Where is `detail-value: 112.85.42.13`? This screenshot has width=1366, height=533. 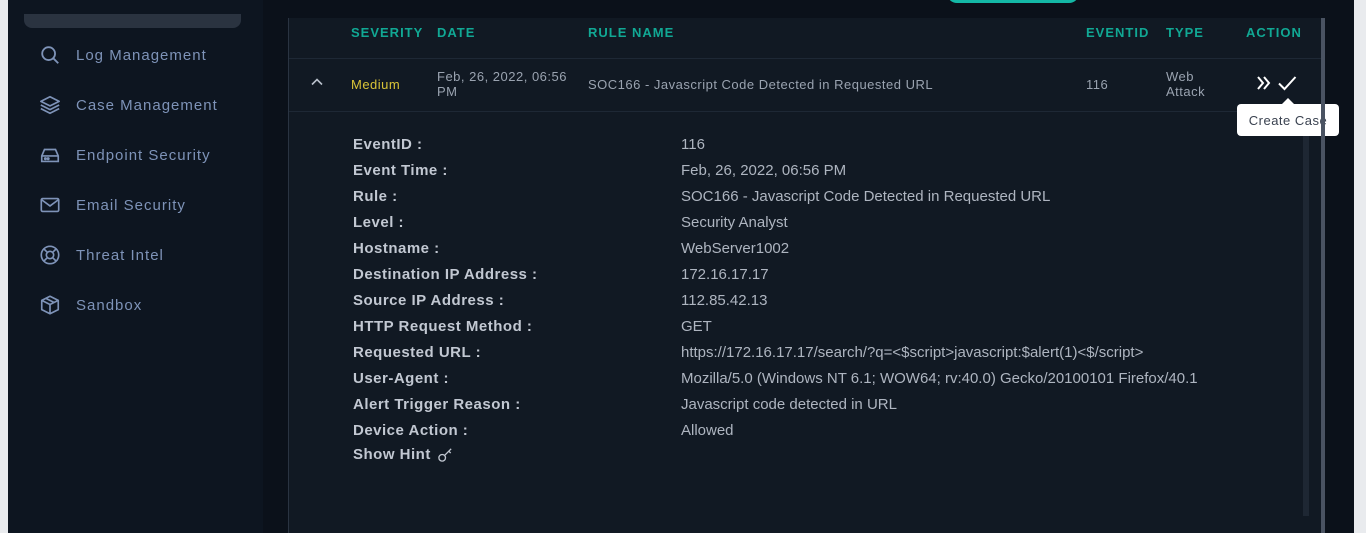
detail-value: 112.85.42.13 is located at coordinates (724, 300).